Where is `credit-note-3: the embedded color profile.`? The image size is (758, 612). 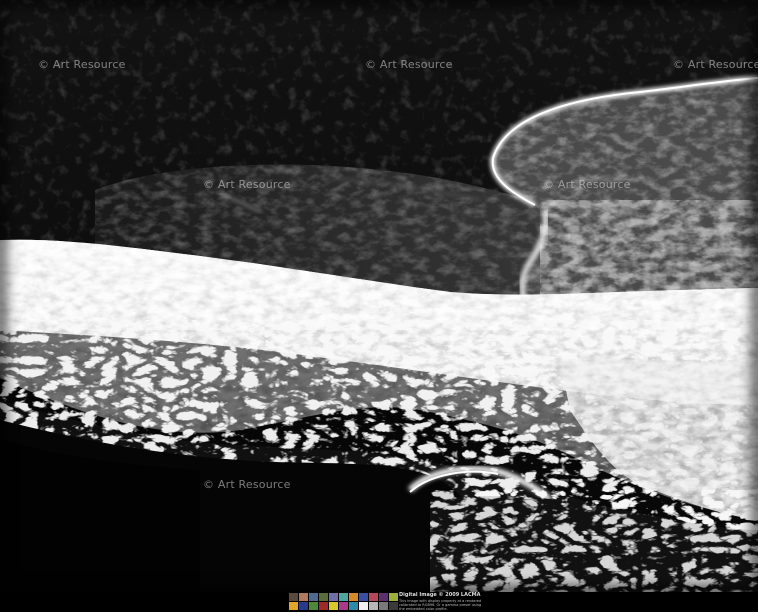 credit-note-3: the embedded color profile. is located at coordinates (423, 609).